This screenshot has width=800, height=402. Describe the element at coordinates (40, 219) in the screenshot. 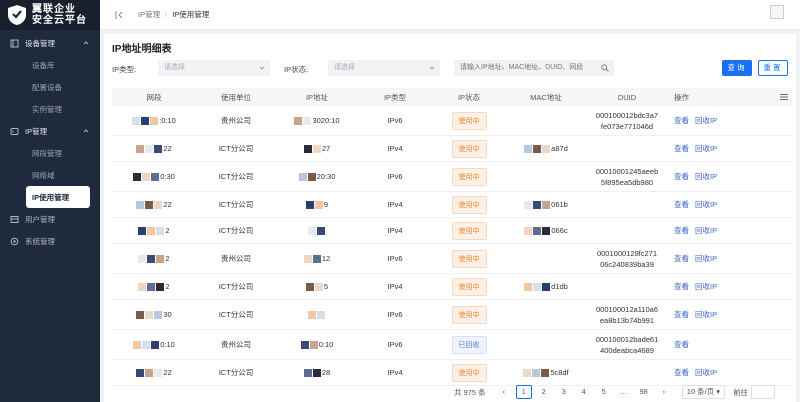

I see `sidebar-group-label: 用户管理` at that location.